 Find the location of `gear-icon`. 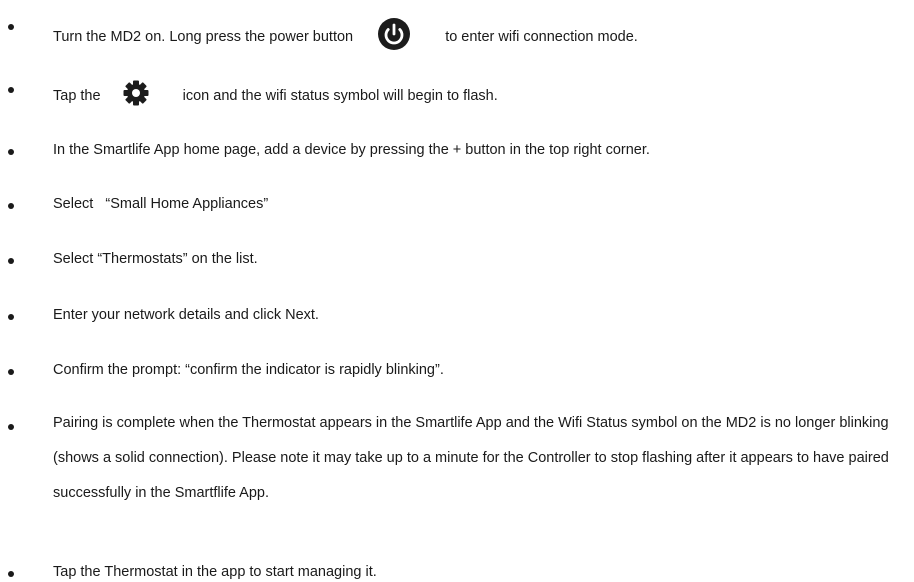

gear-icon is located at coordinates (136, 96).